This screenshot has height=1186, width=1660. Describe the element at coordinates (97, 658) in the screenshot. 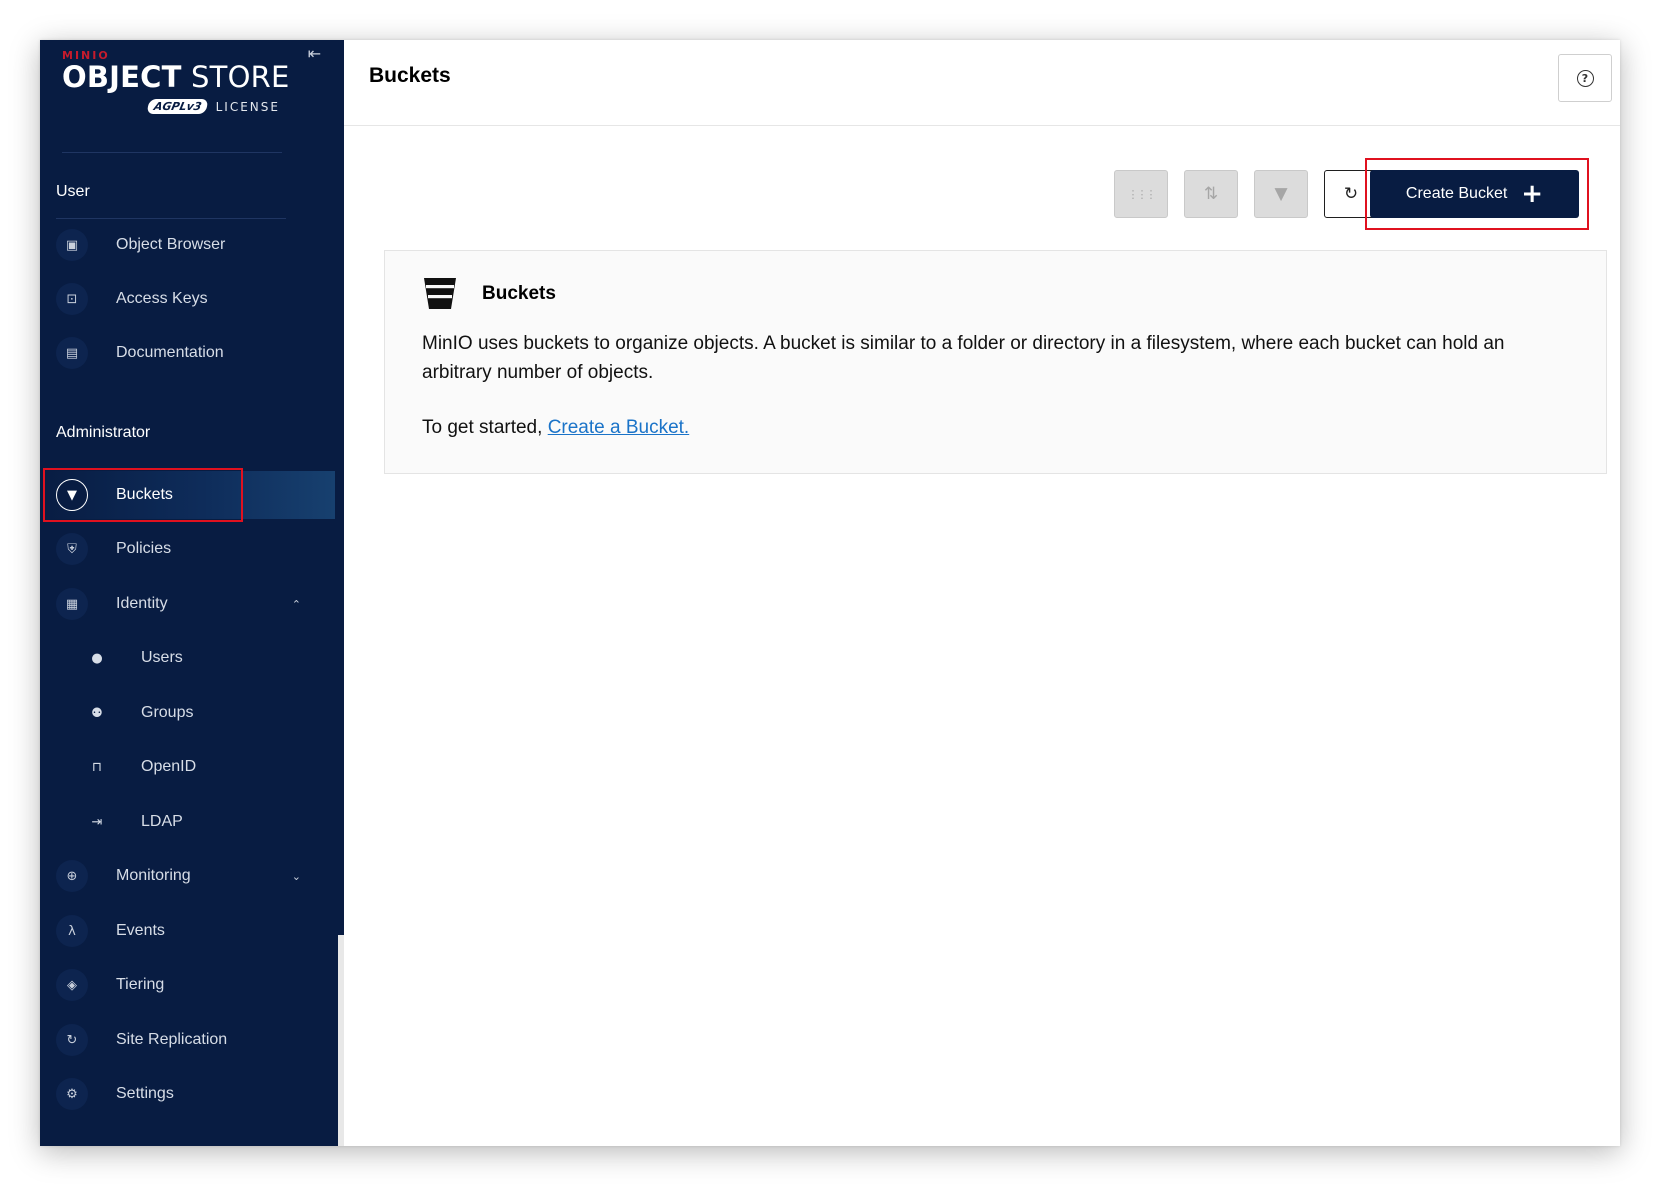

I see `user-icon: ●` at that location.